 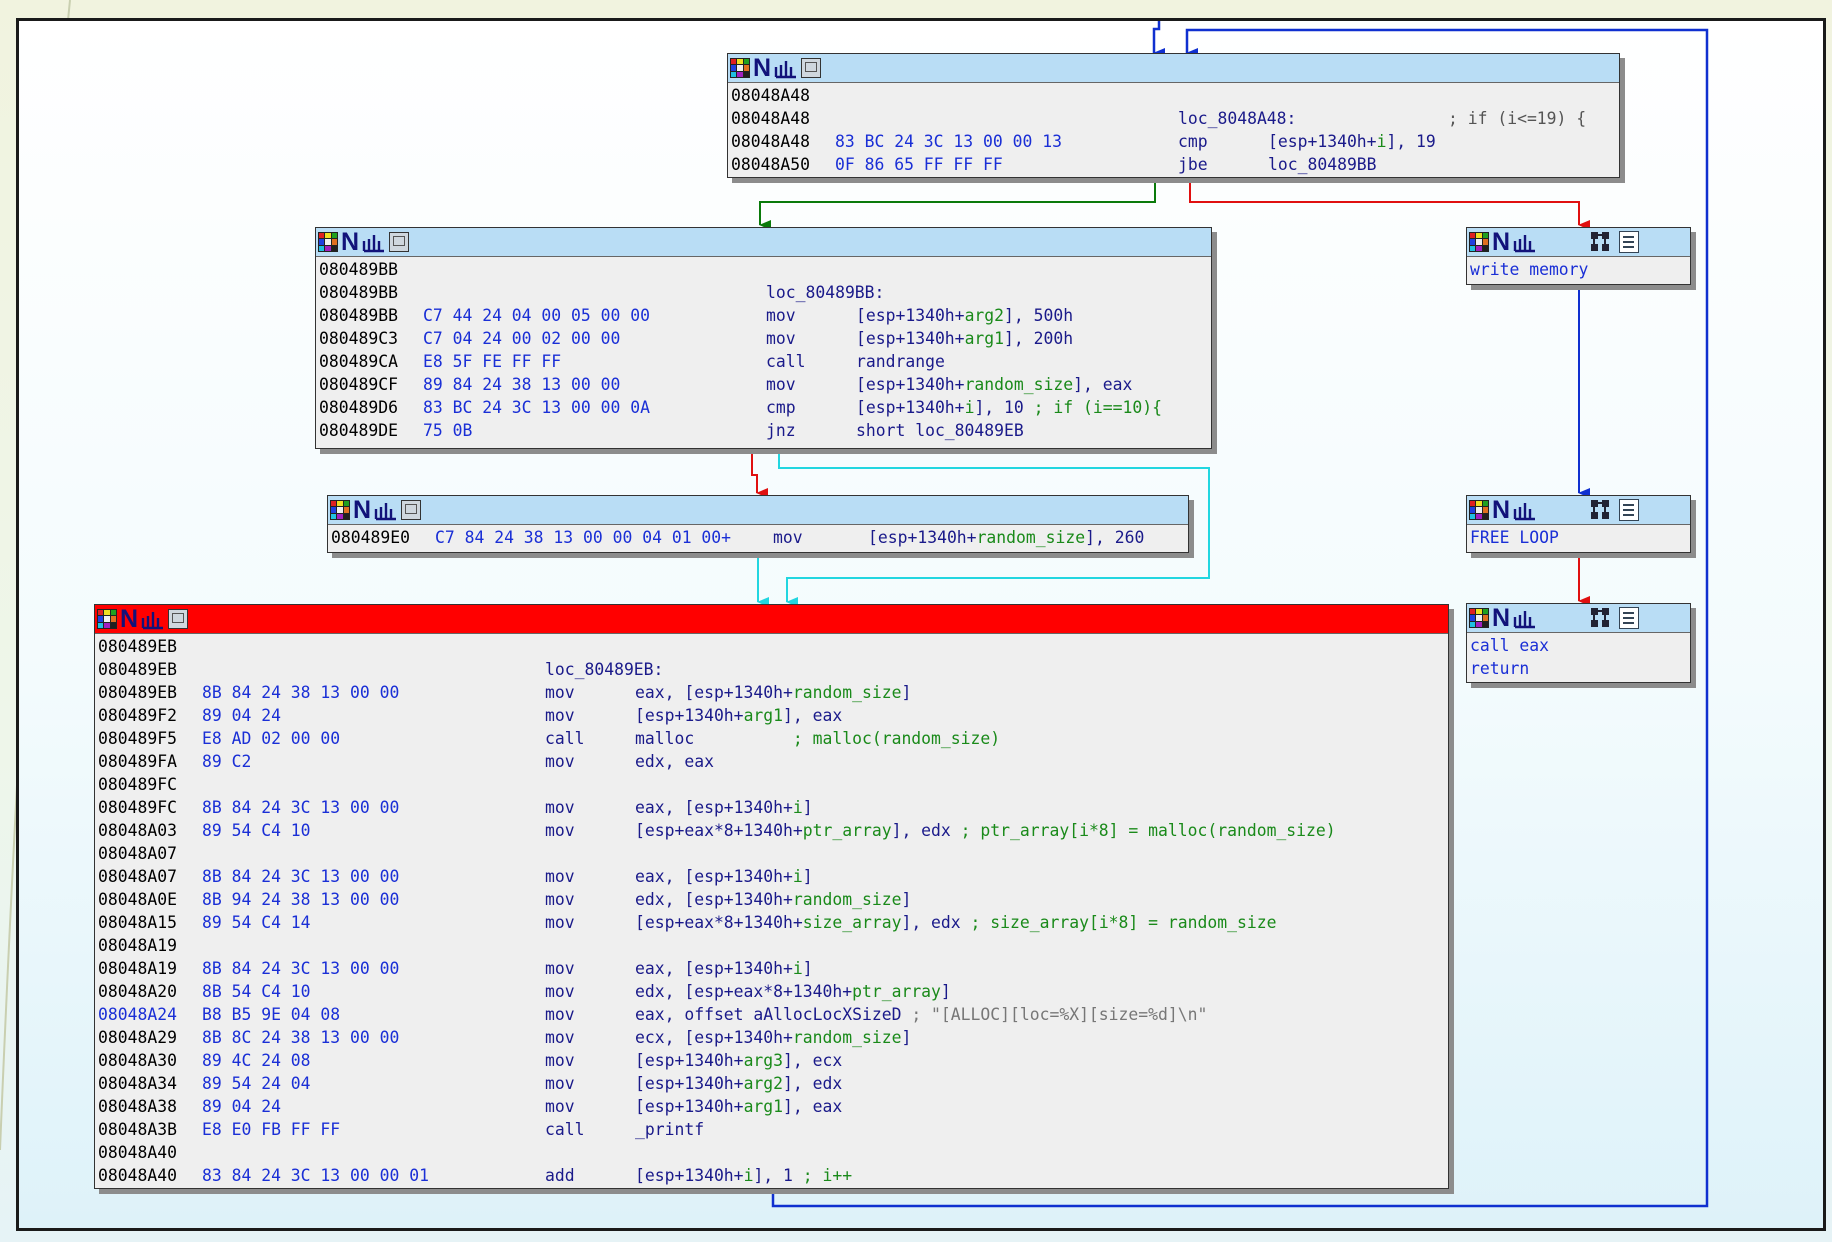 What do you see at coordinates (773, 853) in the screenshot?
I see `code-line: 08048A07` at bounding box center [773, 853].